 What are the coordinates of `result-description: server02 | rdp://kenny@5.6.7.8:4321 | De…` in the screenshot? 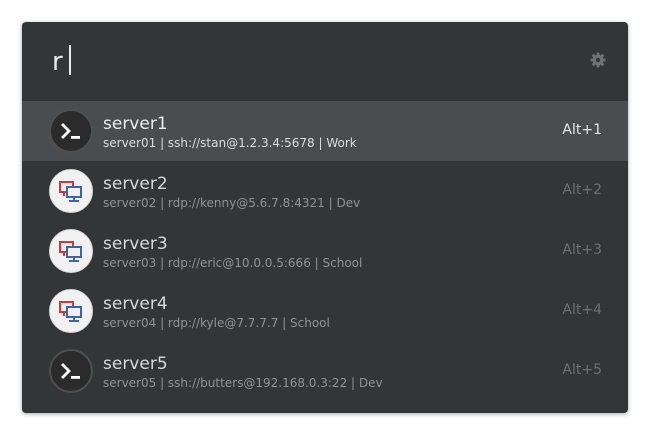 It's located at (232, 203).